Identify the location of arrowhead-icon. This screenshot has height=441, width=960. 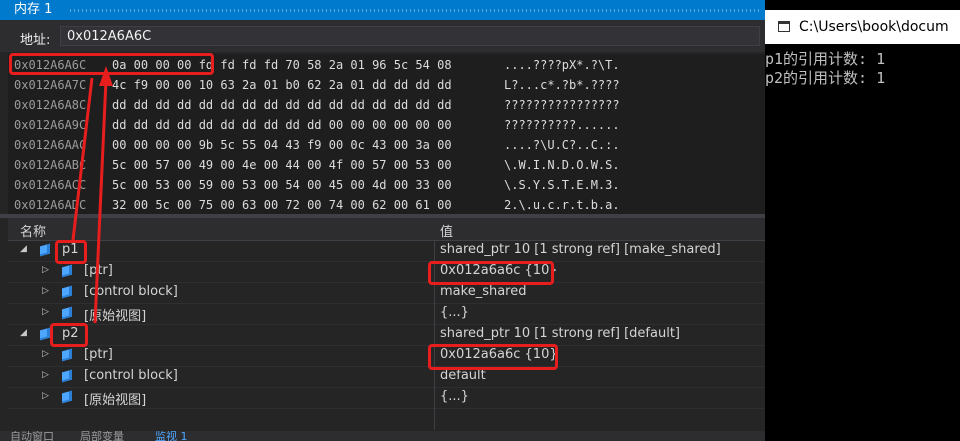
(106, 76).